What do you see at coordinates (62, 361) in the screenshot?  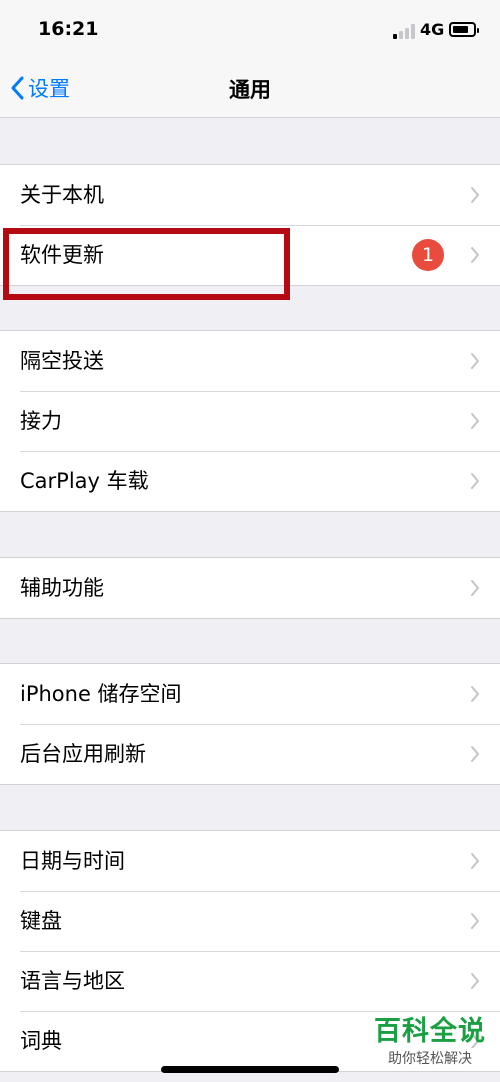 I see `settings-row-label: 隔空投送` at bounding box center [62, 361].